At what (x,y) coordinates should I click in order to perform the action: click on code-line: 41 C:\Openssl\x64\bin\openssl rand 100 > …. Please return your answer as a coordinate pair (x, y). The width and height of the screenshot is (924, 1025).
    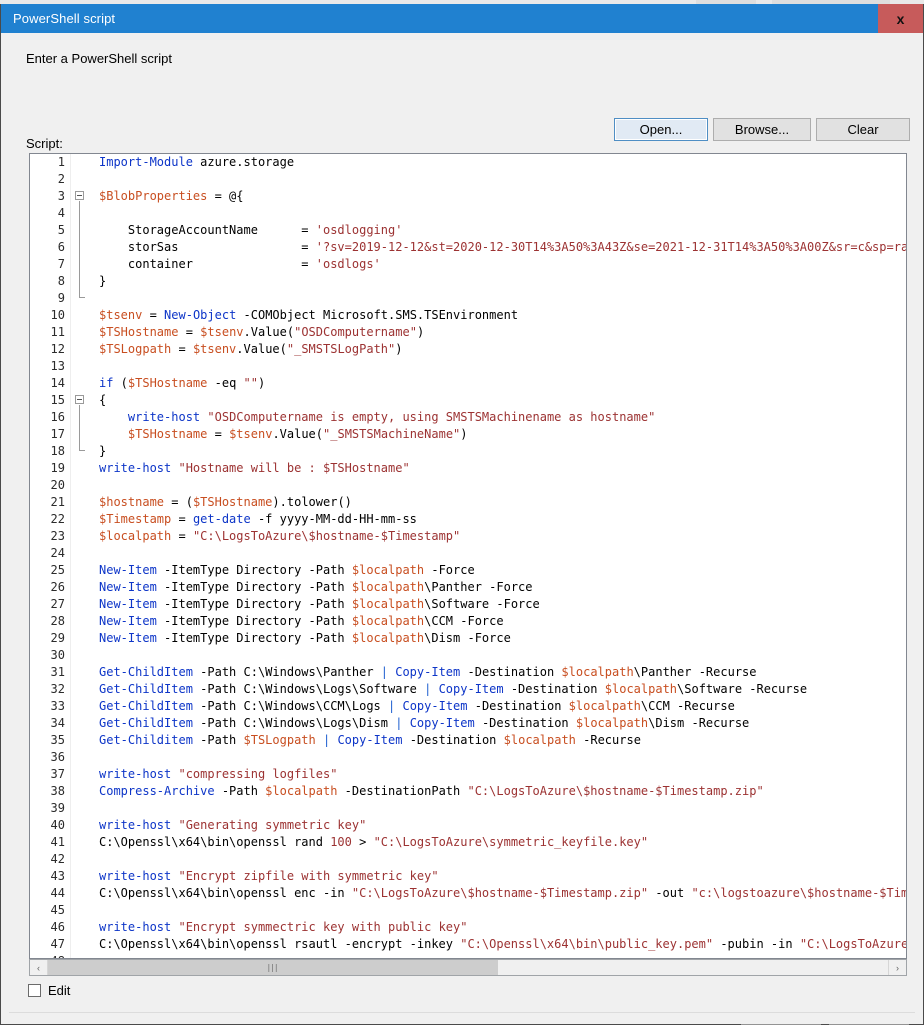
    Looking at the image, I should click on (468, 842).